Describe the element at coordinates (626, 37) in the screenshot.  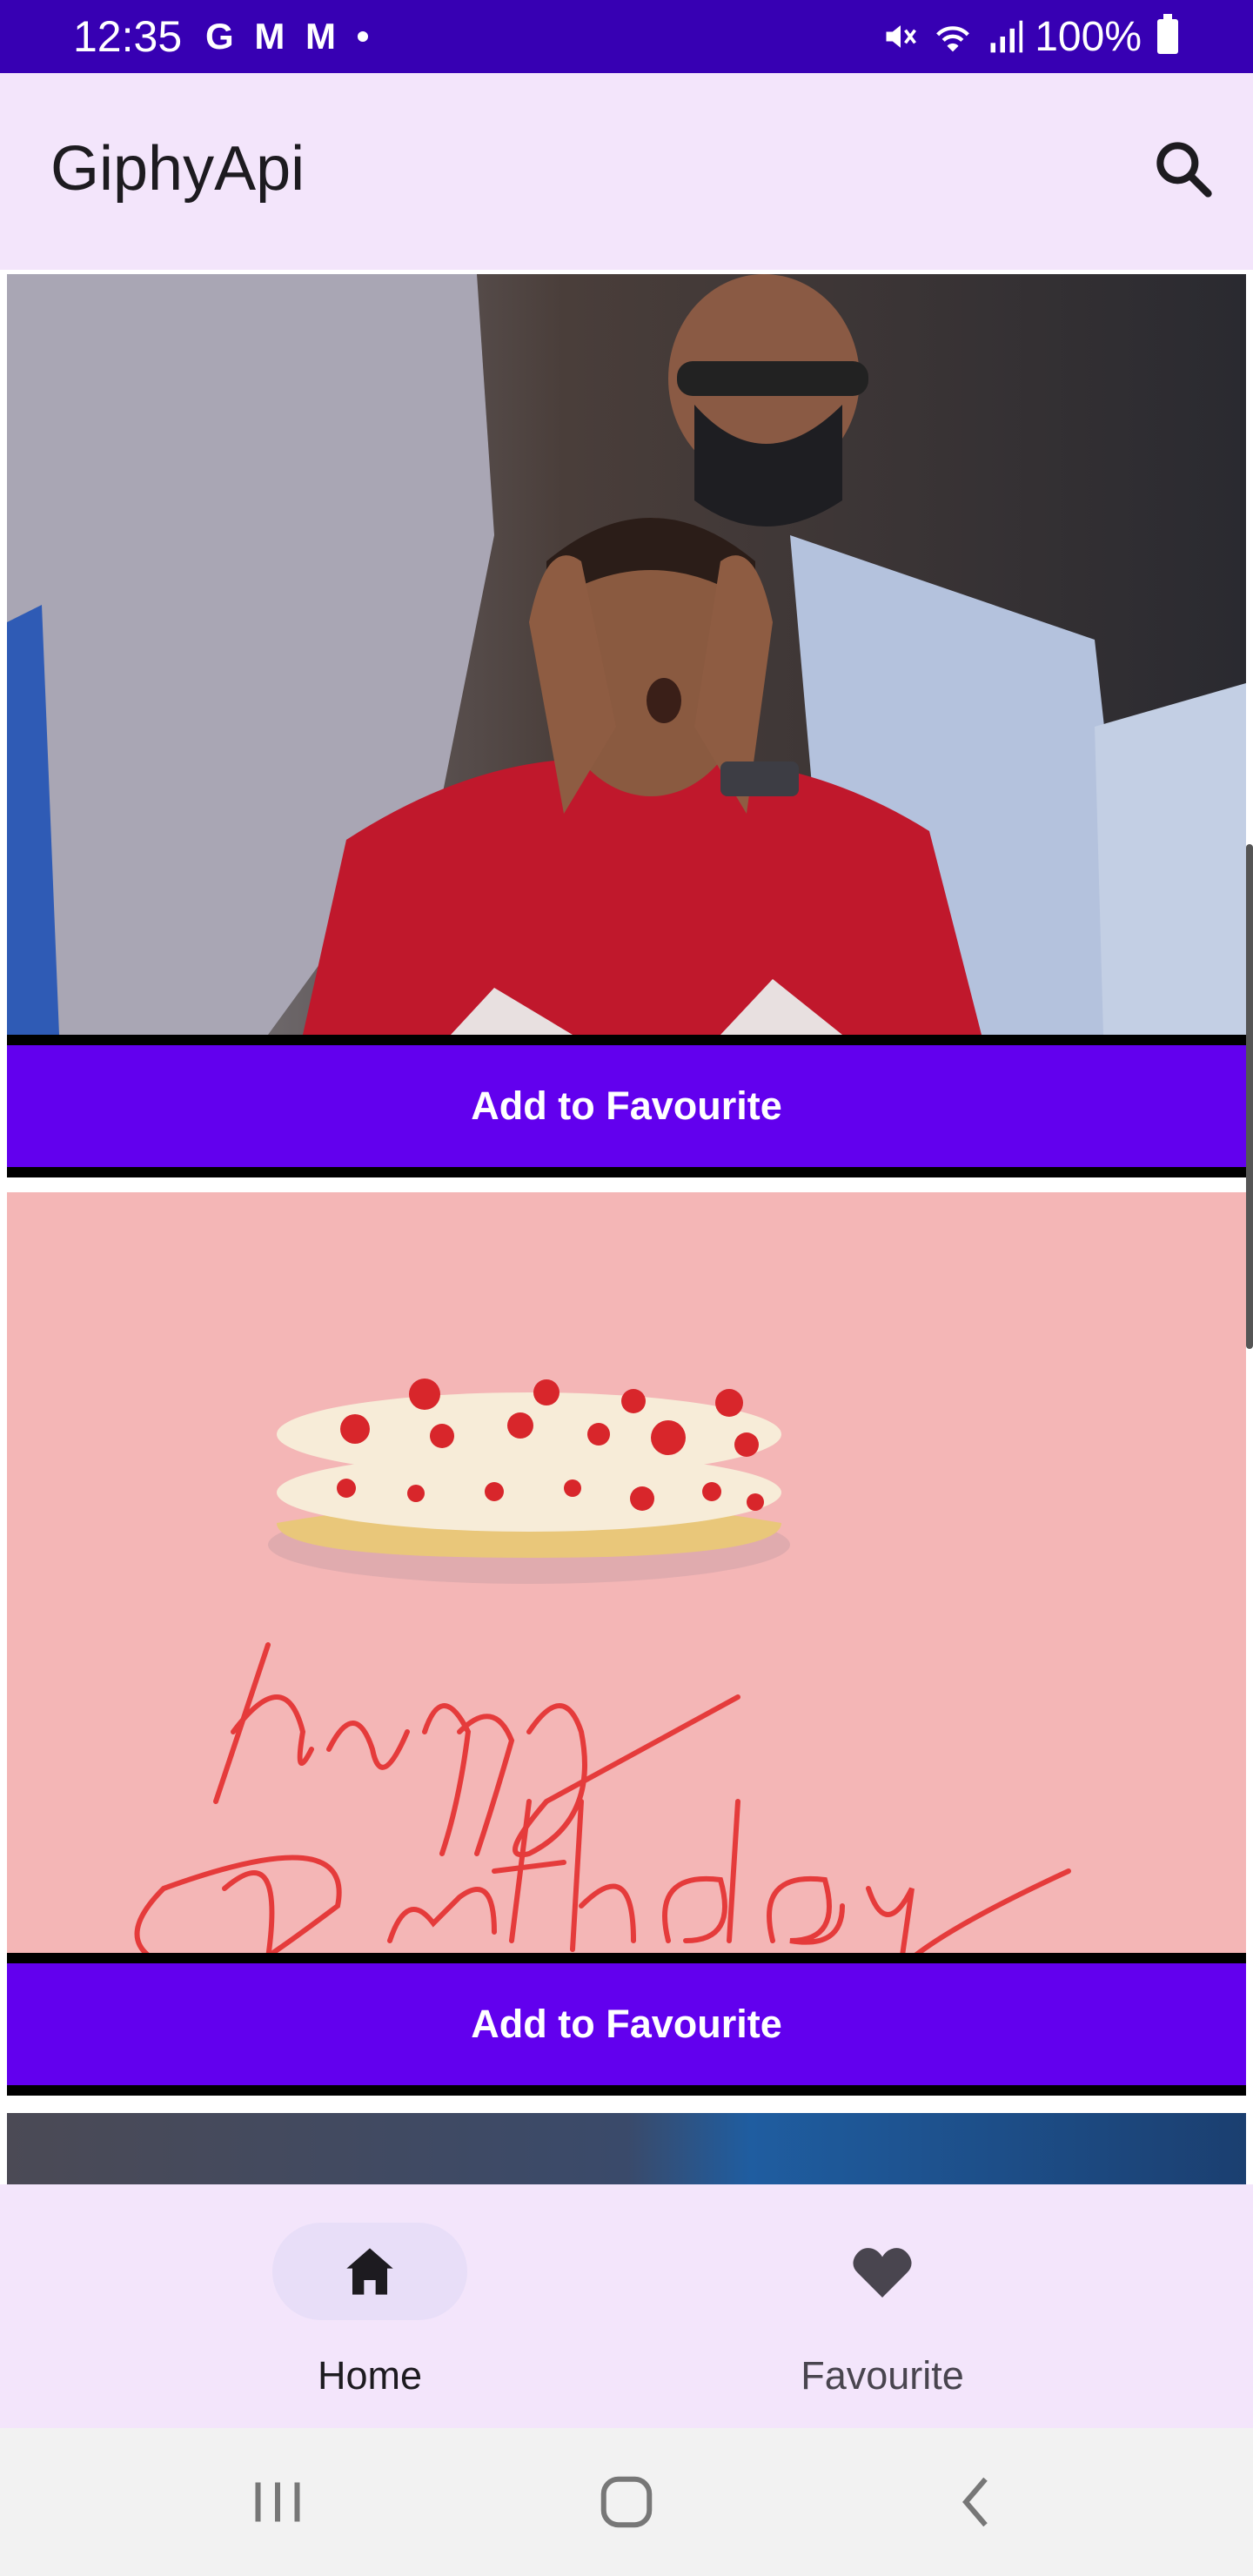
I see `status-bar: 12:35 G M M • 100%` at that location.